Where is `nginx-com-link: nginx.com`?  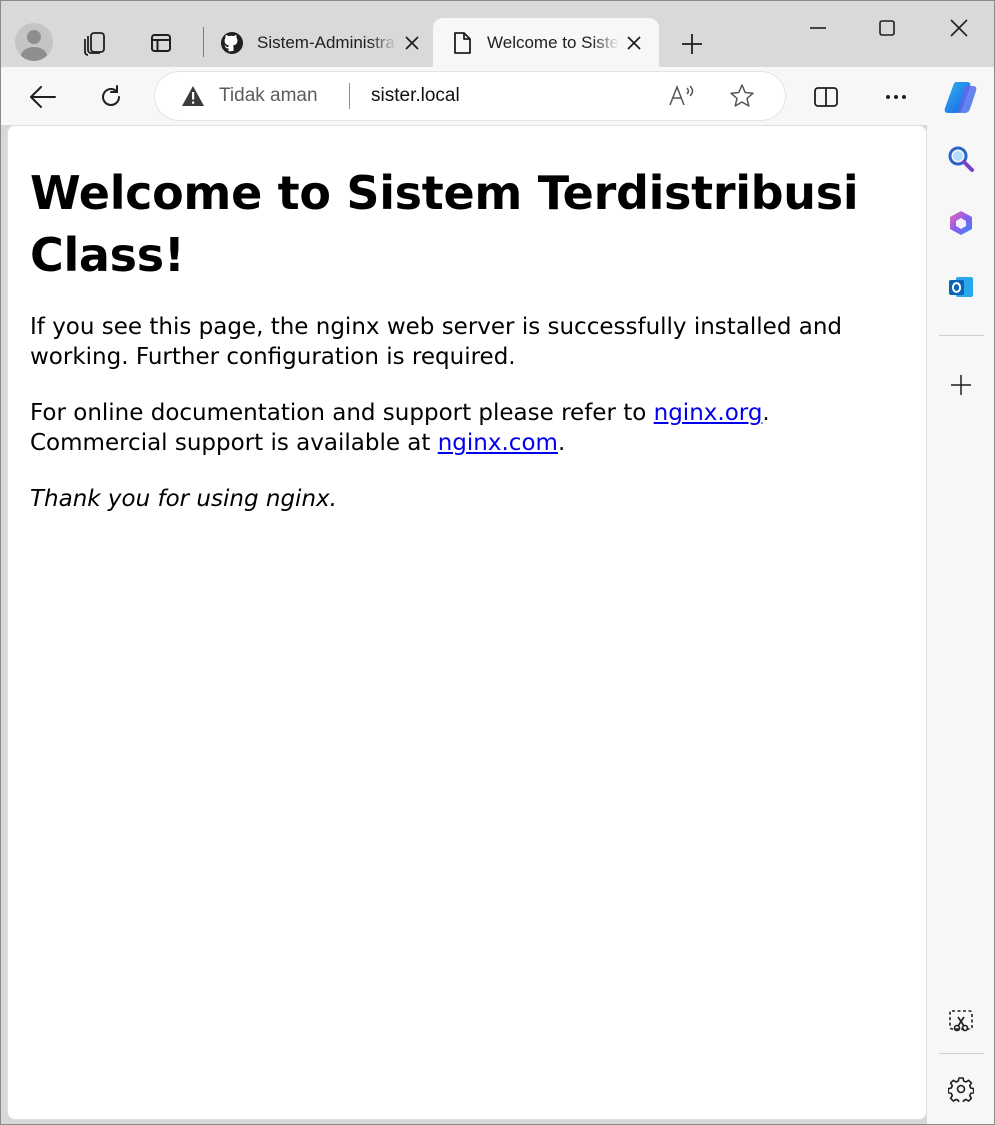
nginx-com-link: nginx.com is located at coordinates (498, 443).